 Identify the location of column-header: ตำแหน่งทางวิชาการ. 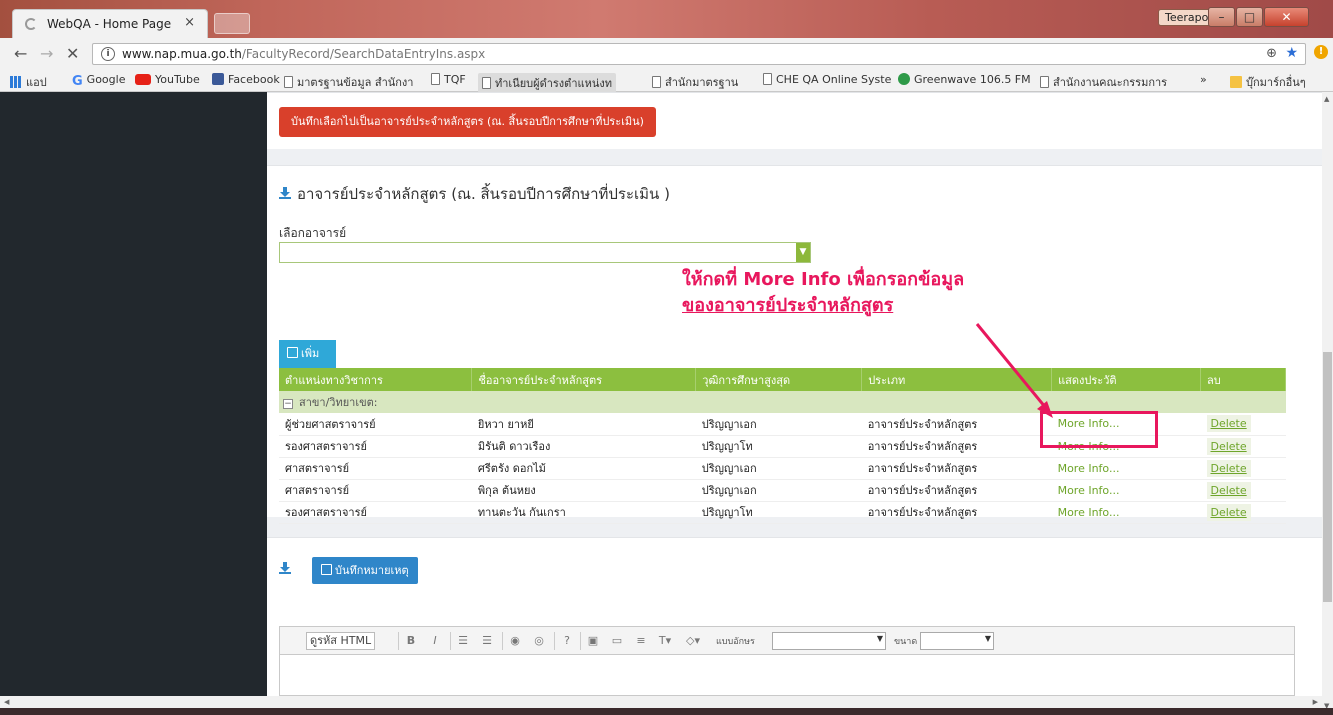
(376, 379).